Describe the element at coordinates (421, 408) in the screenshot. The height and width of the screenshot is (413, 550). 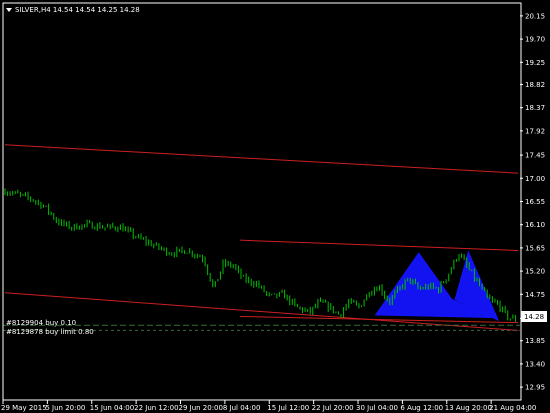
I see `x-tick-label: 6 Aug 12:00` at that location.